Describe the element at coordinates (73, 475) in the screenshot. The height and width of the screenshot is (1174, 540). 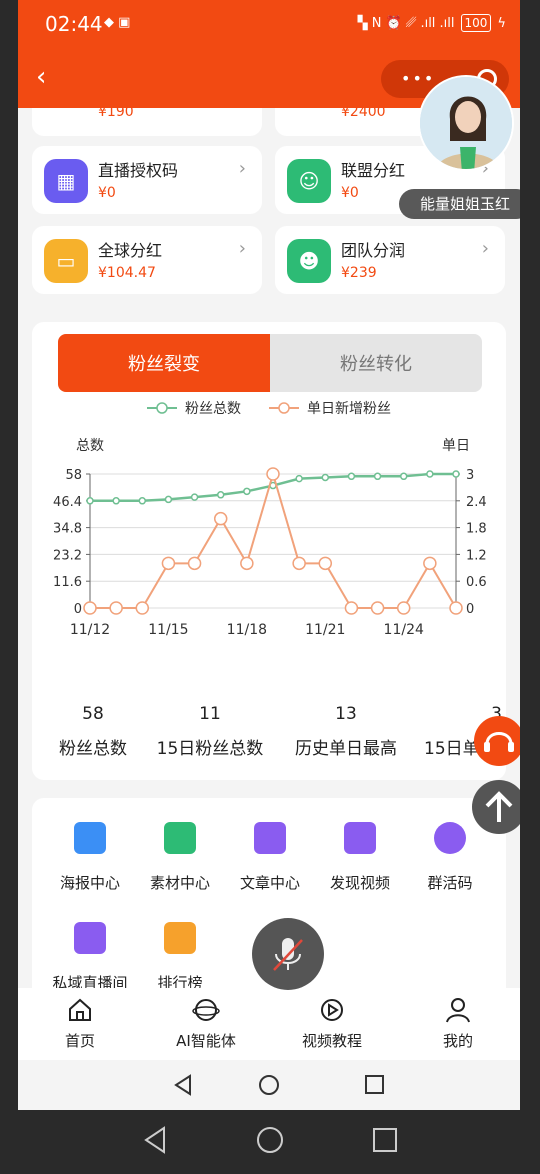
I see `y-tick-label-left: 58` at that location.